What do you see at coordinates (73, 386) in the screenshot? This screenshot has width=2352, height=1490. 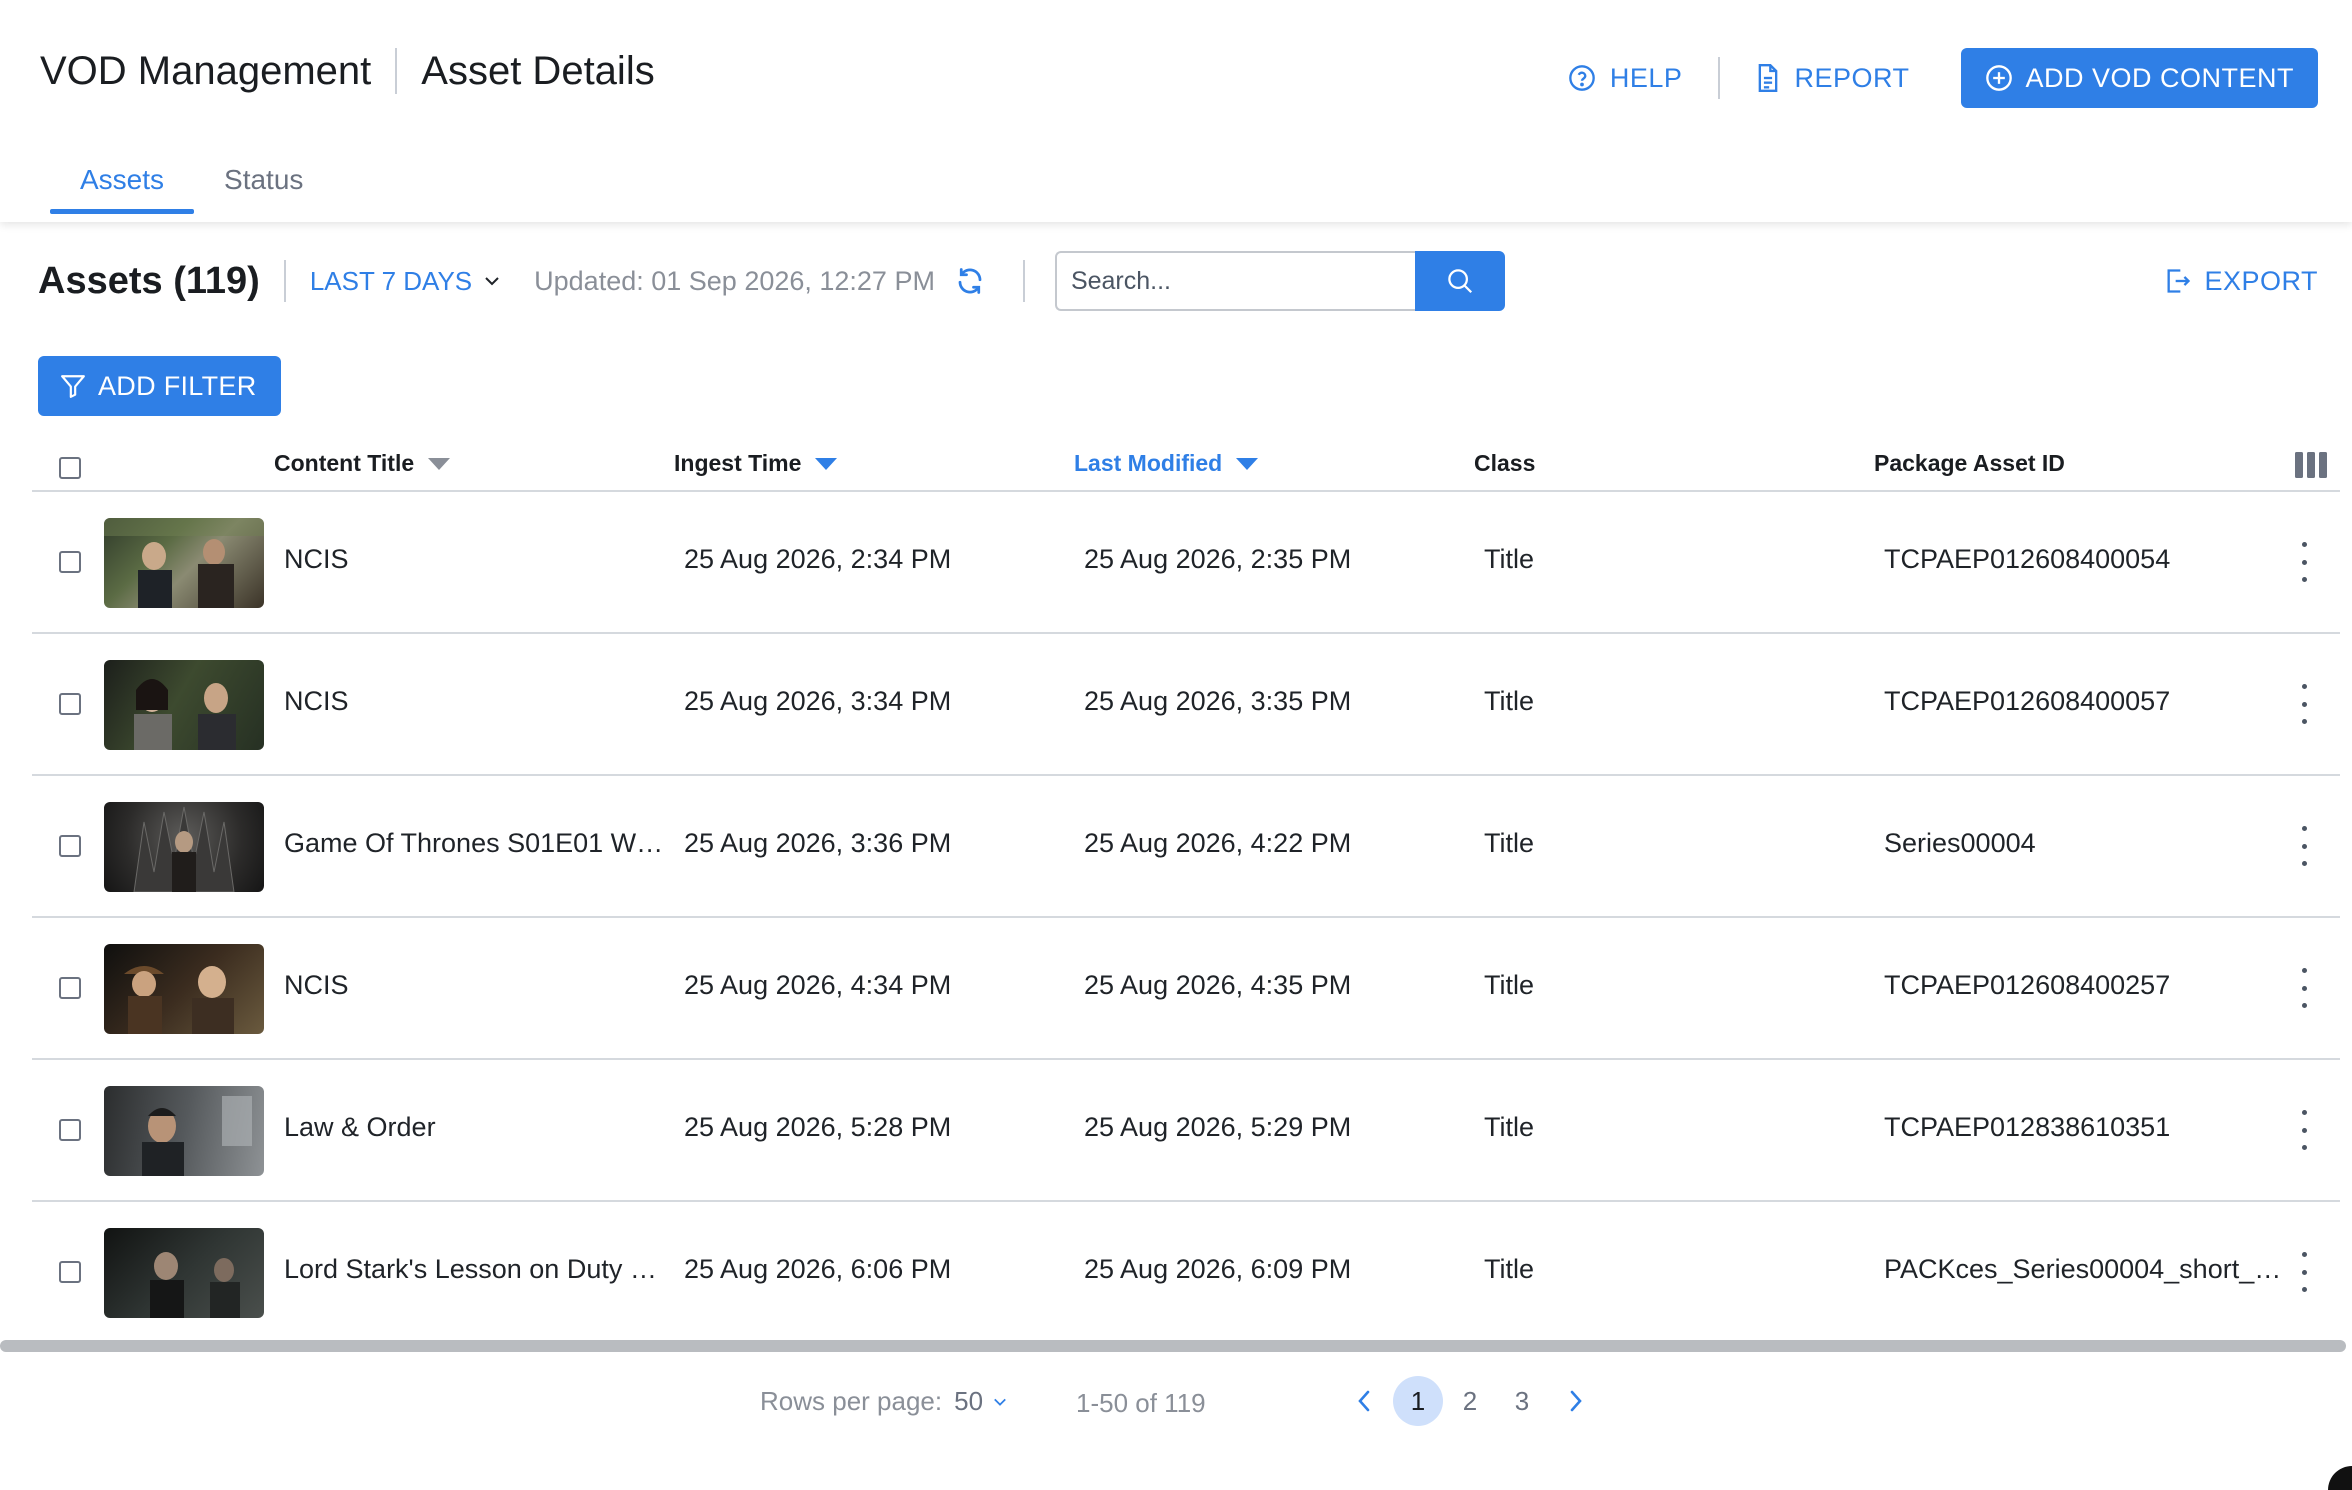 I see `filter-icon` at bounding box center [73, 386].